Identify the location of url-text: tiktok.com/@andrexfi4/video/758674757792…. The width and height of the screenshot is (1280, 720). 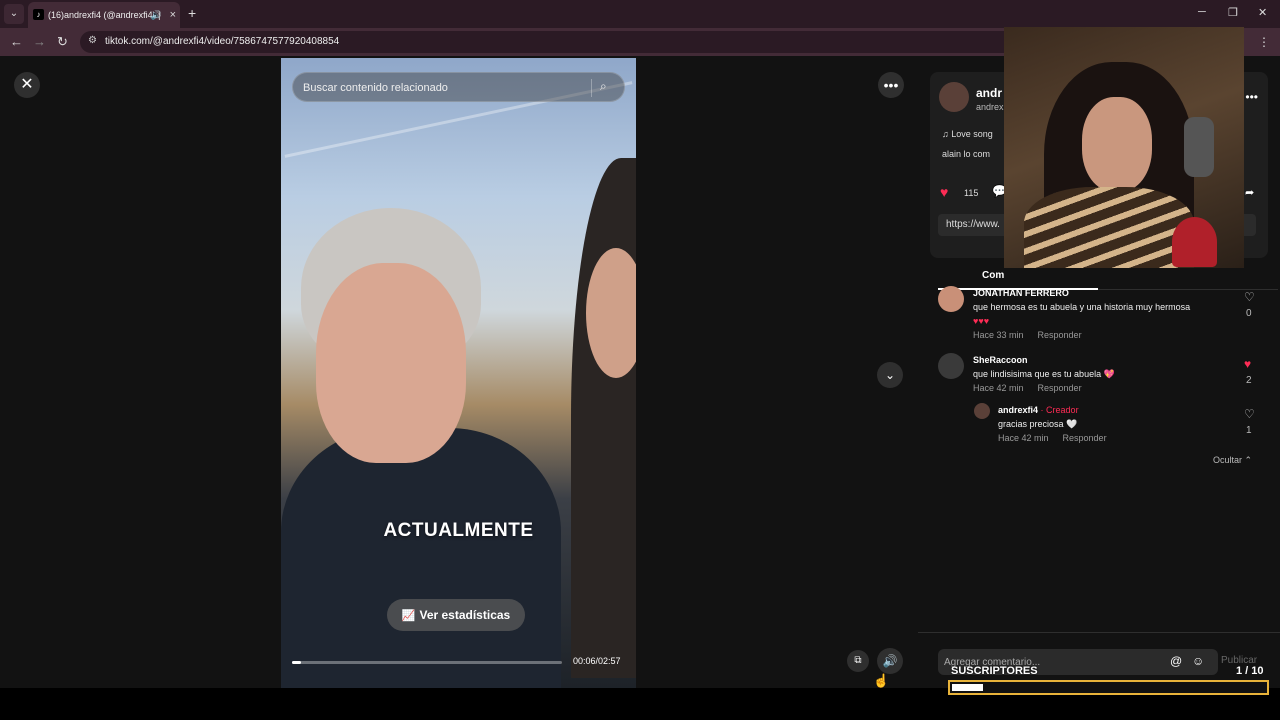
(222, 41).